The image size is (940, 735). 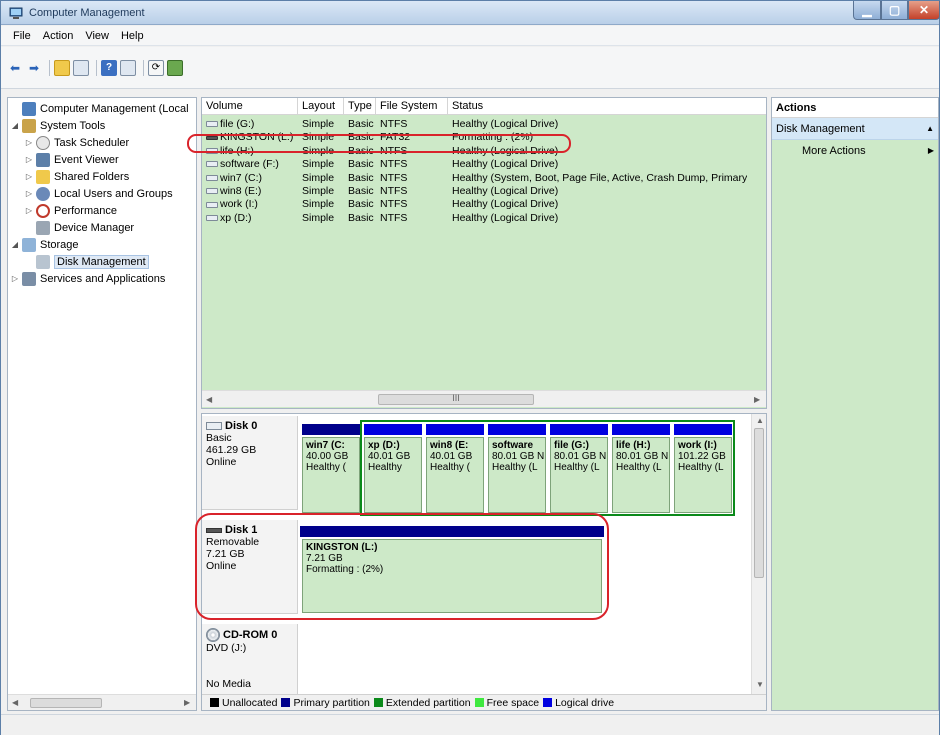 What do you see at coordinates (43, 176) in the screenshot?
I see `shared-folder-icon` at bounding box center [43, 176].